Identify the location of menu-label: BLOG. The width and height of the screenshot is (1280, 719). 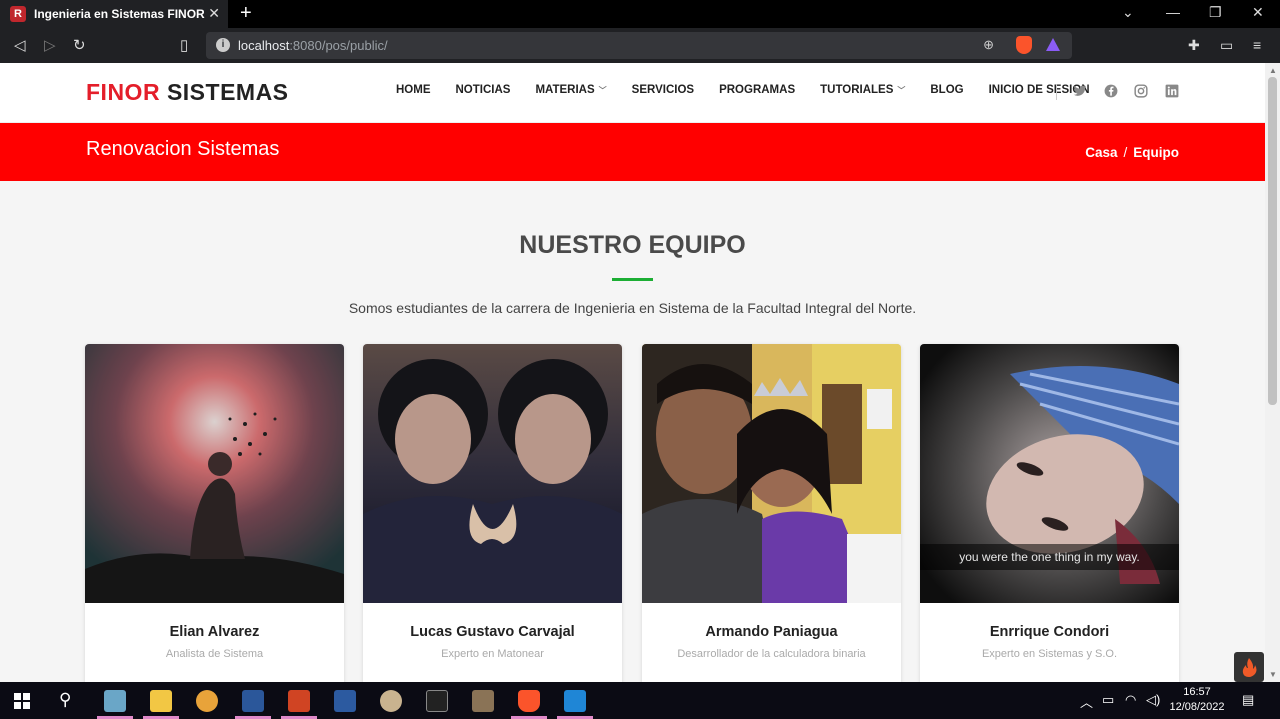
(947, 90).